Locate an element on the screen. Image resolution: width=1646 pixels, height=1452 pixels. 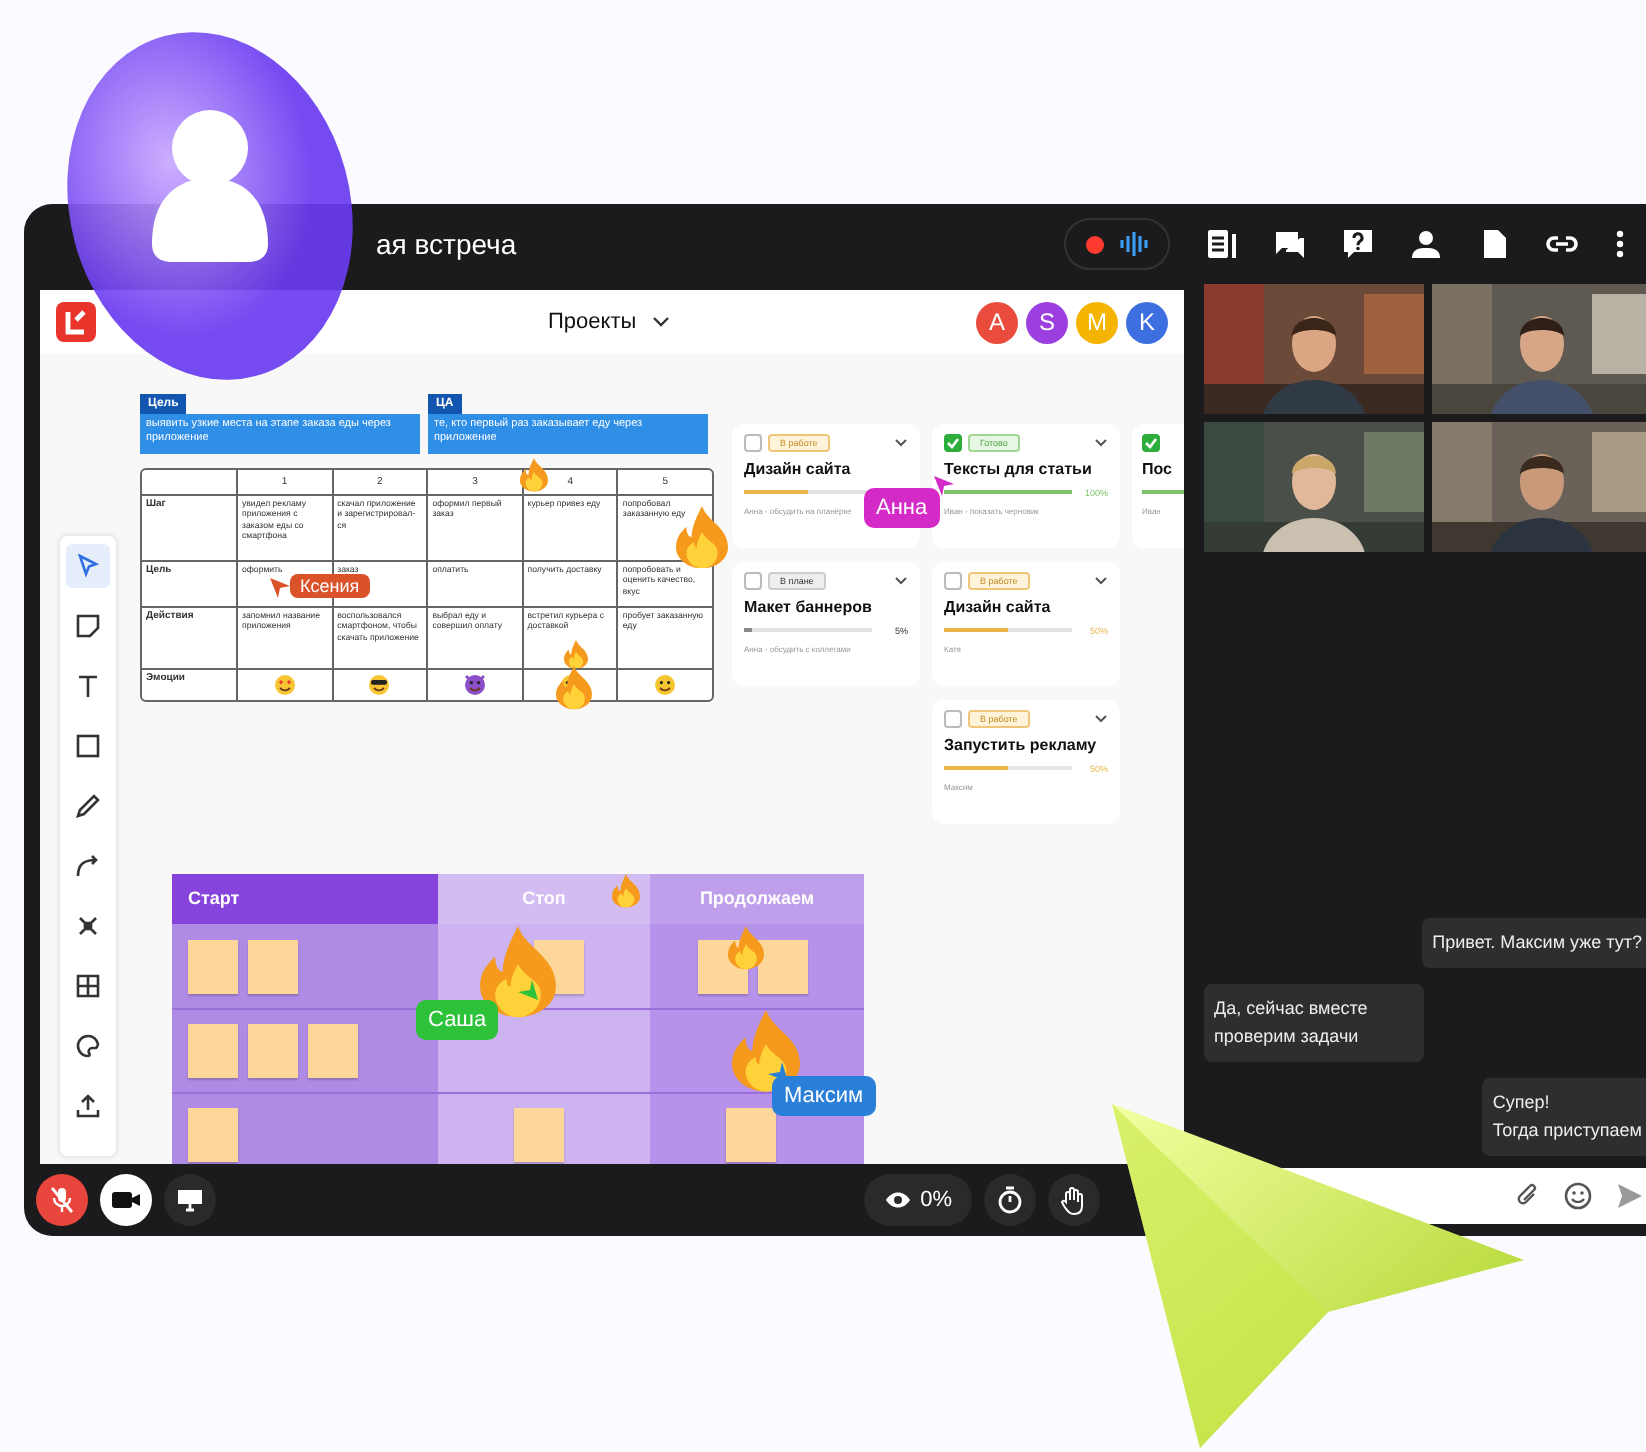
task-title: Тексты для статьи is located at coordinates (1019, 469).